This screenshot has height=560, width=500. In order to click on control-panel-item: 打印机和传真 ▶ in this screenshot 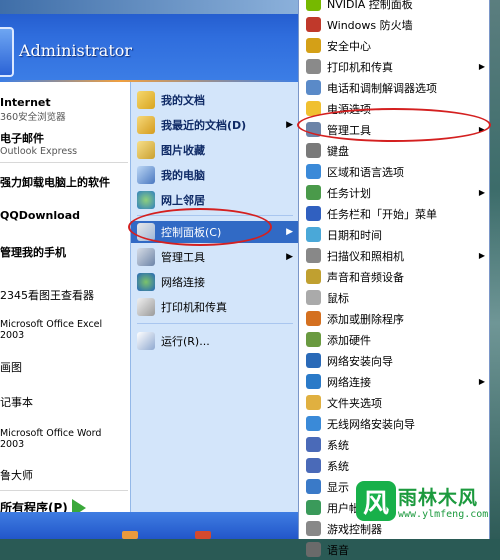, I will do `click(394, 66)`.